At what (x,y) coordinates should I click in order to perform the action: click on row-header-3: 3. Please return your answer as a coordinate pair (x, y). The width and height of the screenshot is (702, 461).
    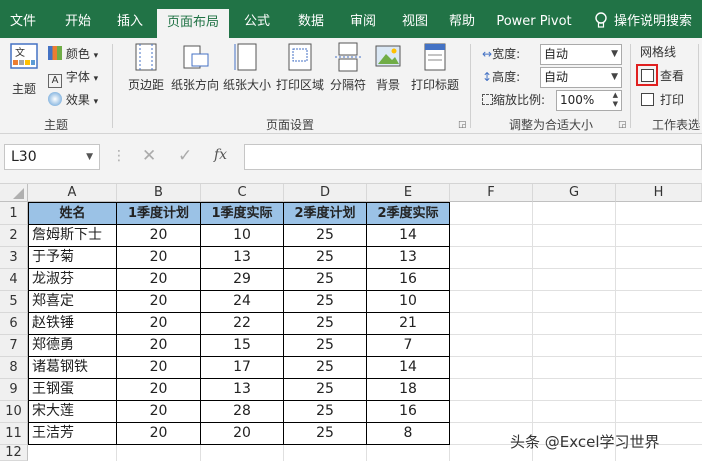
    Looking at the image, I should click on (14, 258).